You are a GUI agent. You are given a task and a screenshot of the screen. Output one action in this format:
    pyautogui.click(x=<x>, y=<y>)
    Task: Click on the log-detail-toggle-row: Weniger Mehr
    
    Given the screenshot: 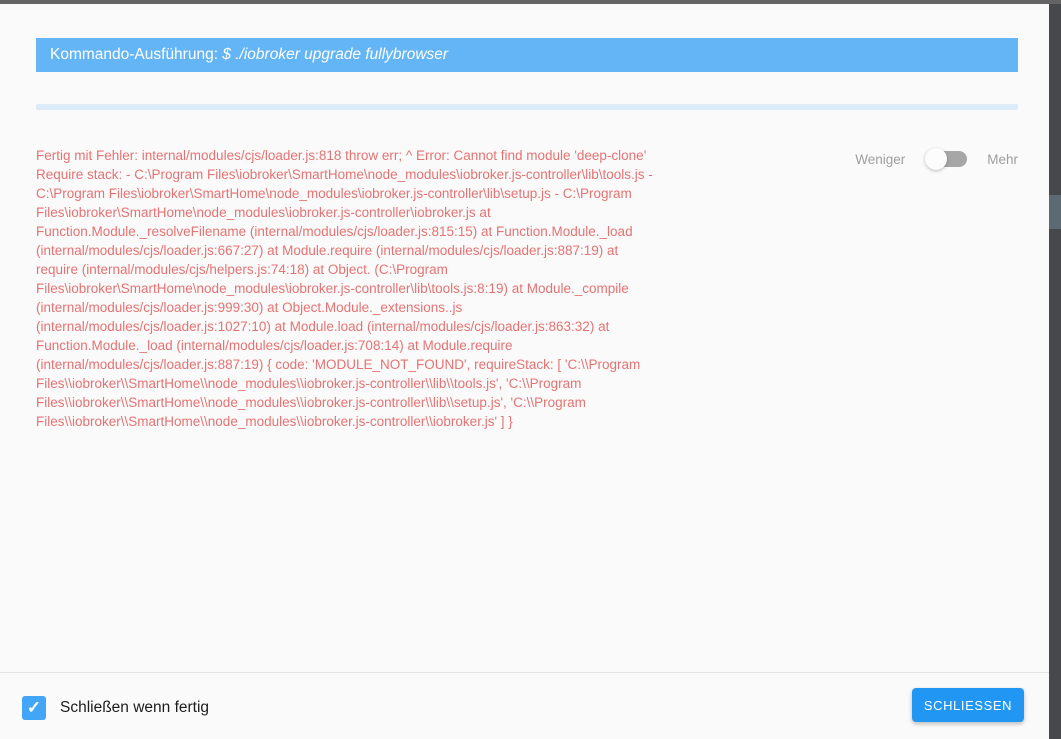 What is the action you would take?
    pyautogui.click(x=936, y=159)
    